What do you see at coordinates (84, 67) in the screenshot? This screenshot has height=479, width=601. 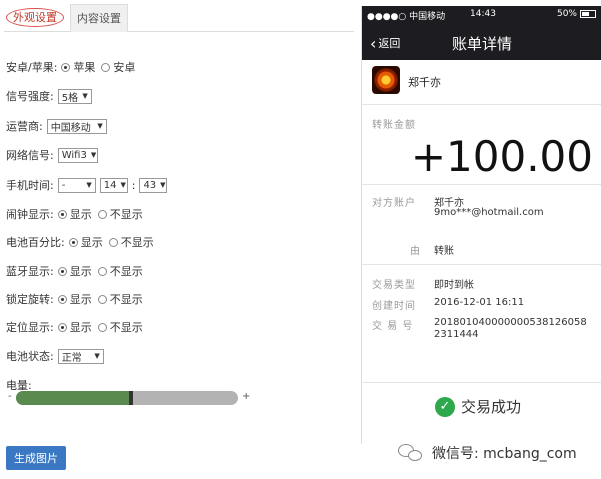 I see `radio-label: 苹果` at bounding box center [84, 67].